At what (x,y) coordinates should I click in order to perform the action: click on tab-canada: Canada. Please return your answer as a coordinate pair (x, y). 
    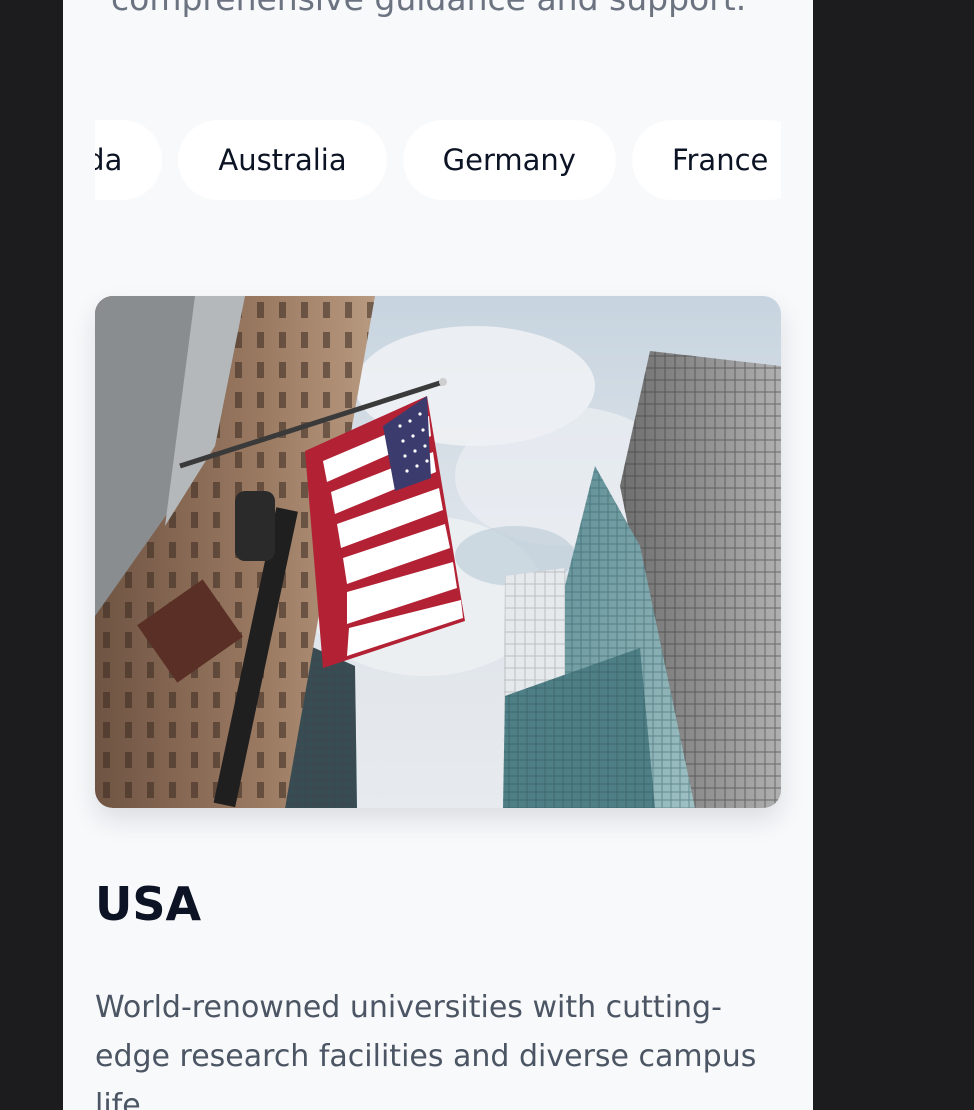
    Looking at the image, I should click on (129, 160).